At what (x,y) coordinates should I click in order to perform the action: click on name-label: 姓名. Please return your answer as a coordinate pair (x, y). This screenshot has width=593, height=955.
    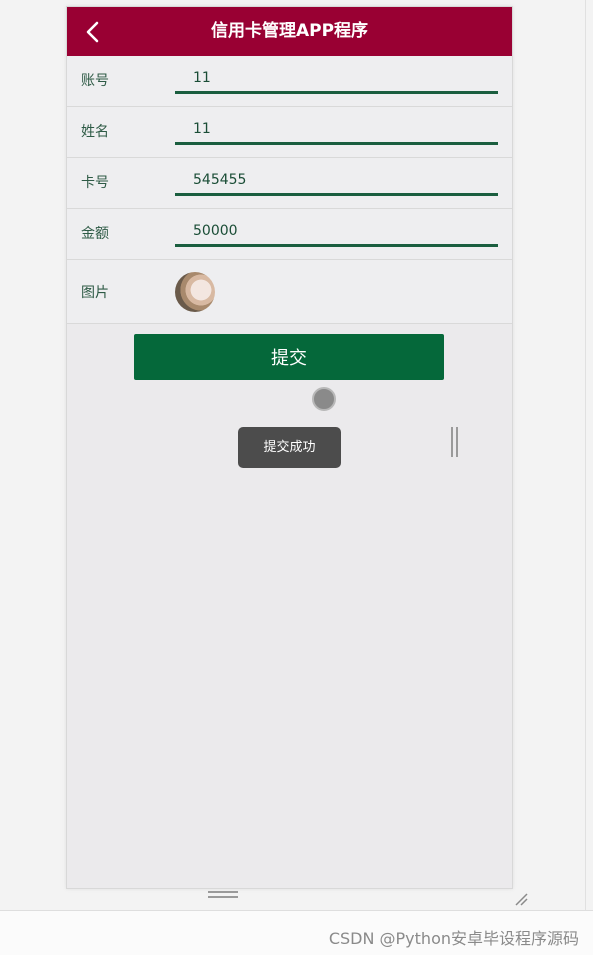
    Looking at the image, I should click on (95, 132).